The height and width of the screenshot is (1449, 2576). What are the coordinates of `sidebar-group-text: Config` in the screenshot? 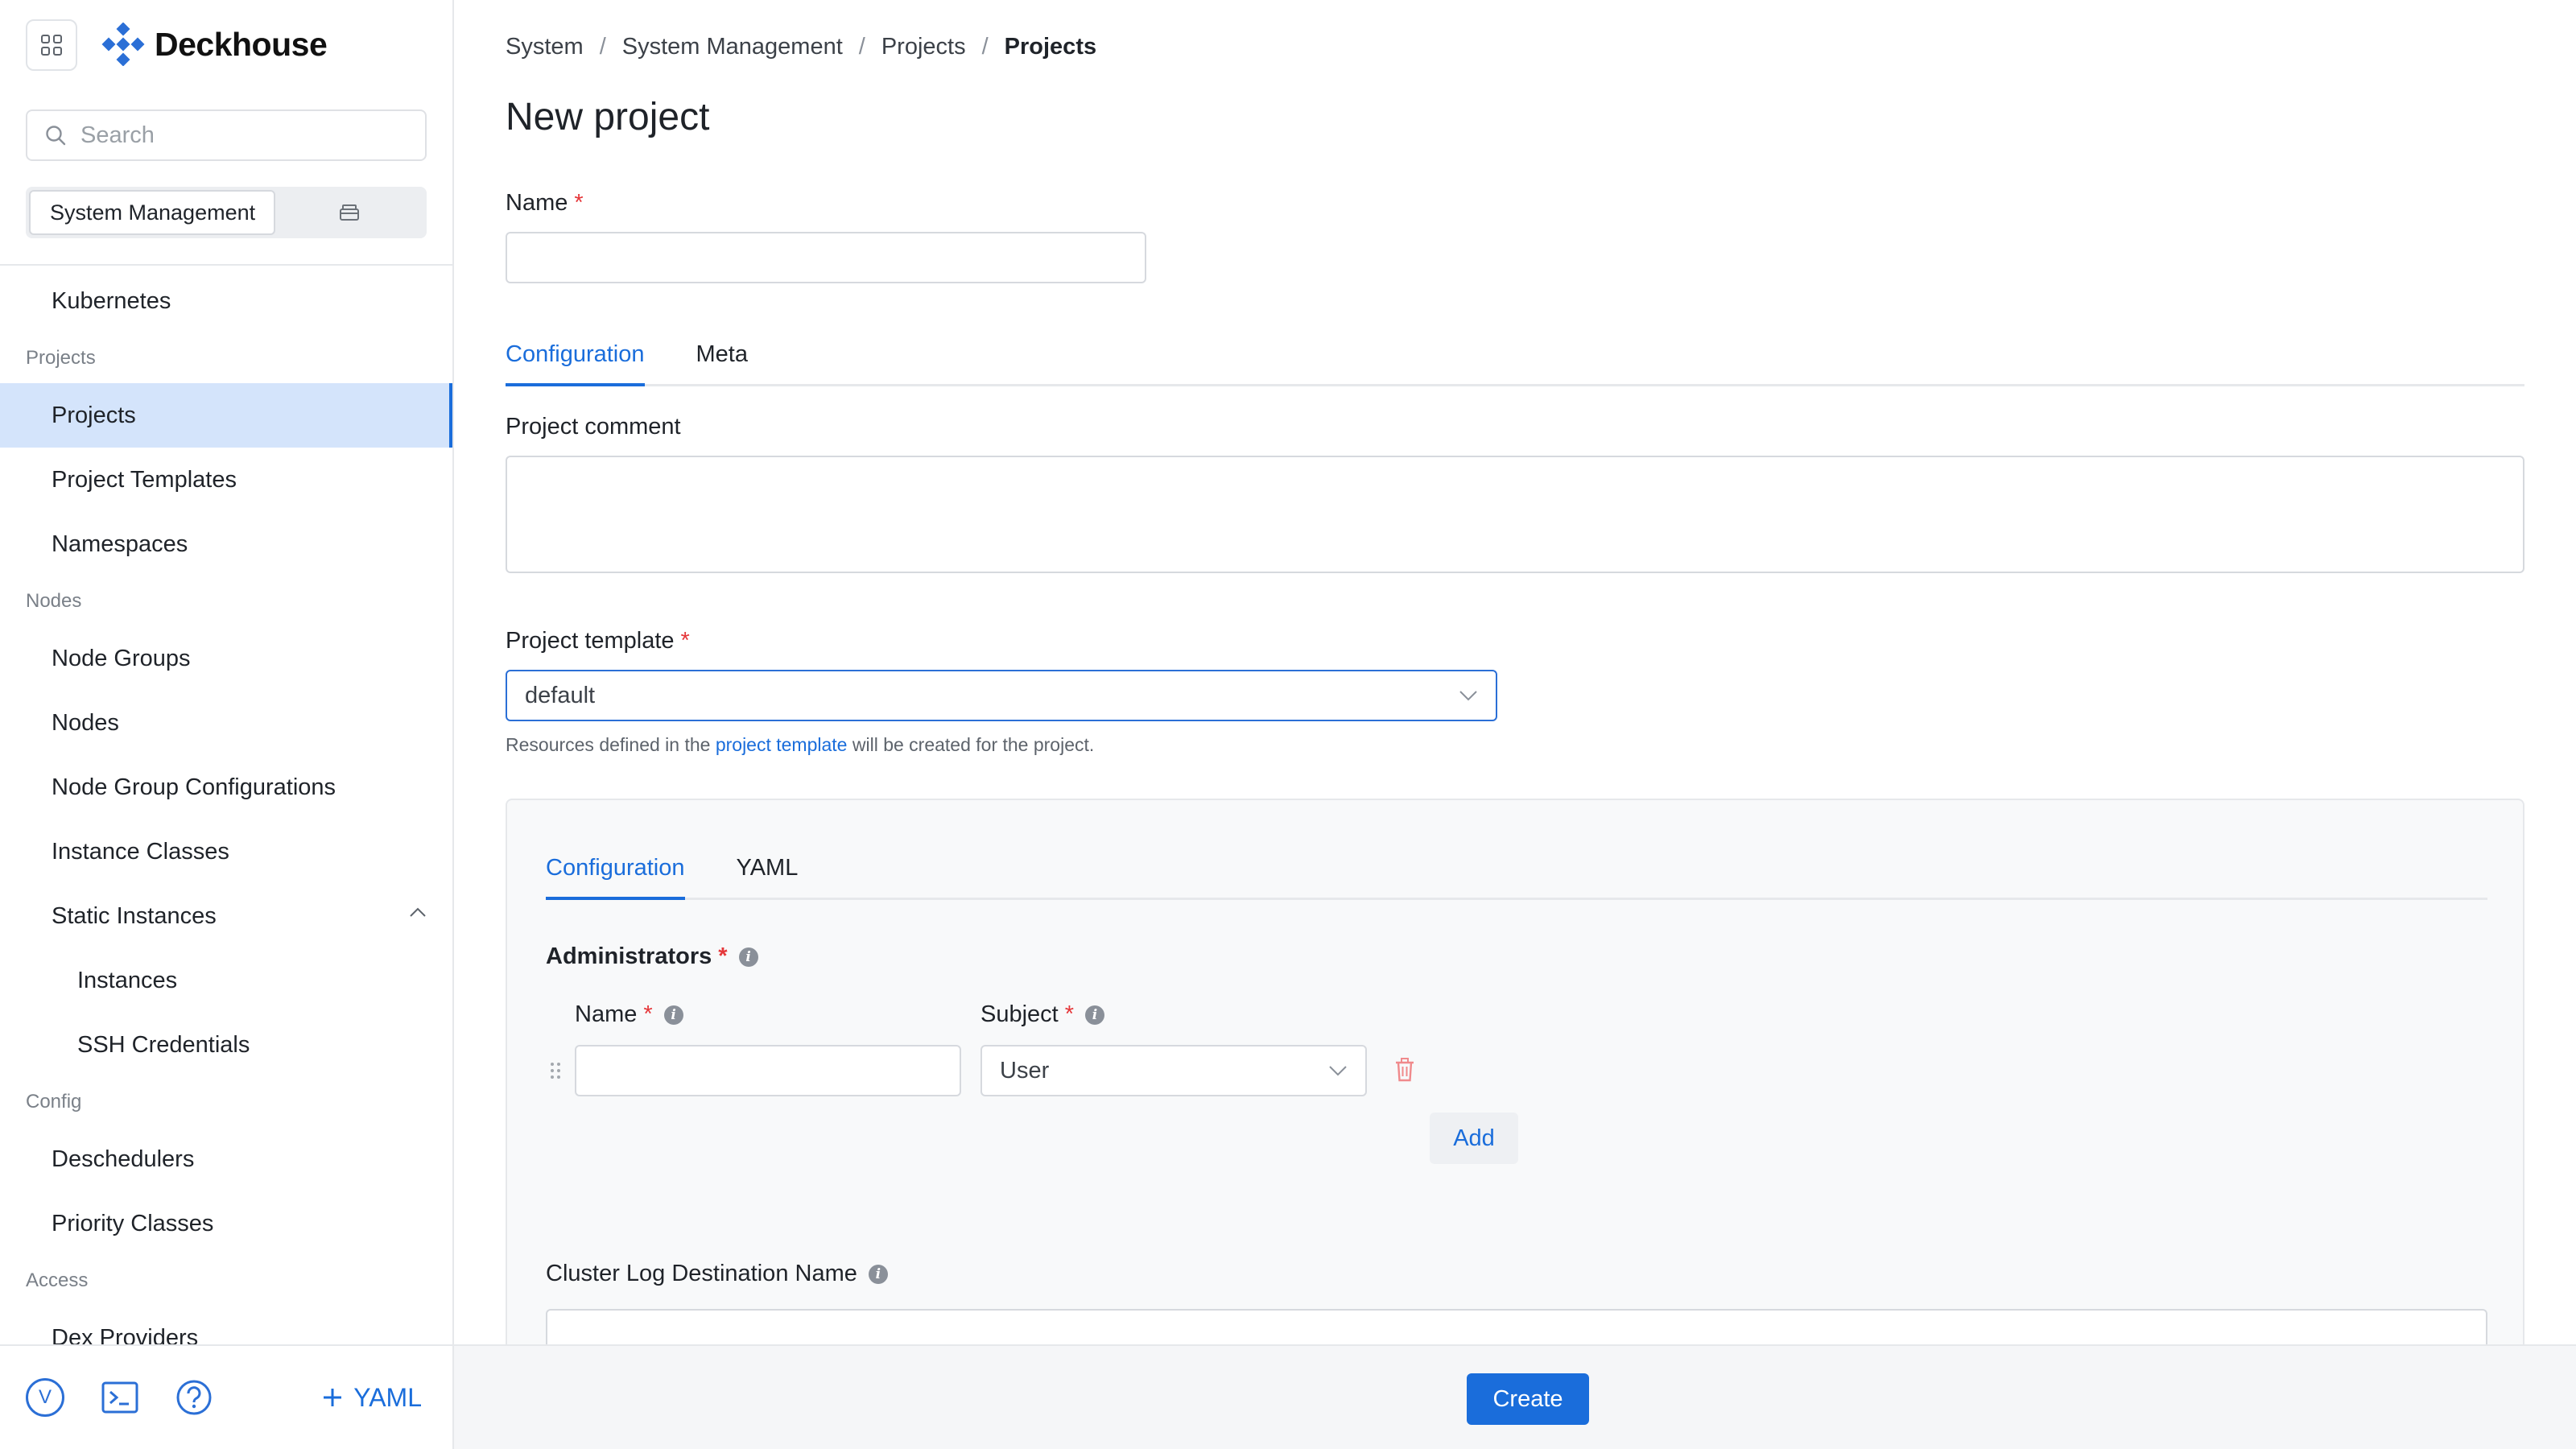 It's located at (54, 1102).